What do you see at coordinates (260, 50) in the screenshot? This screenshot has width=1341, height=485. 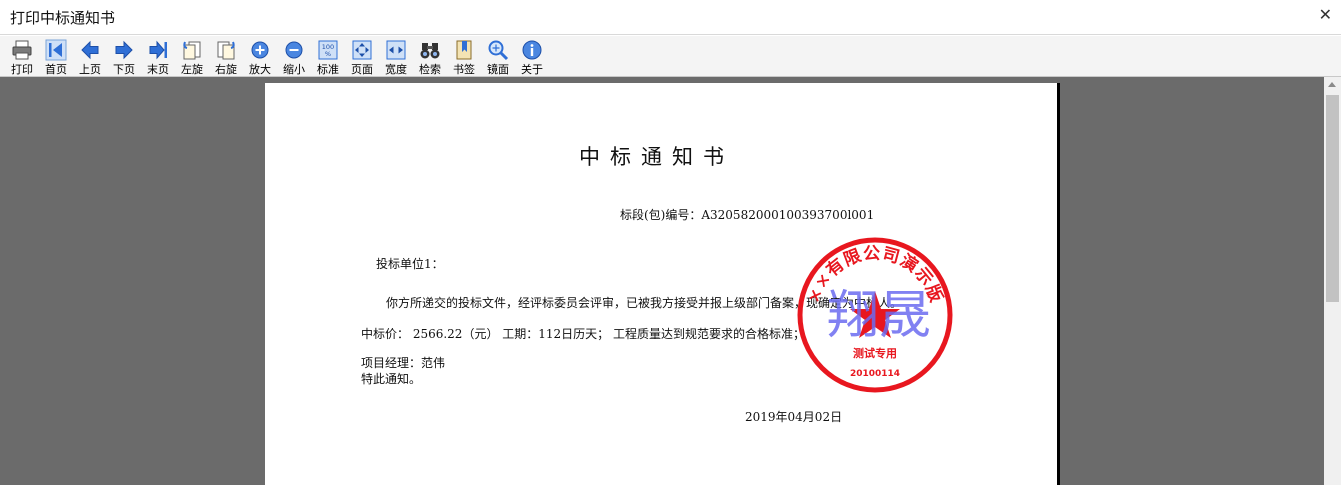 I see `zoom-in-icon` at bounding box center [260, 50].